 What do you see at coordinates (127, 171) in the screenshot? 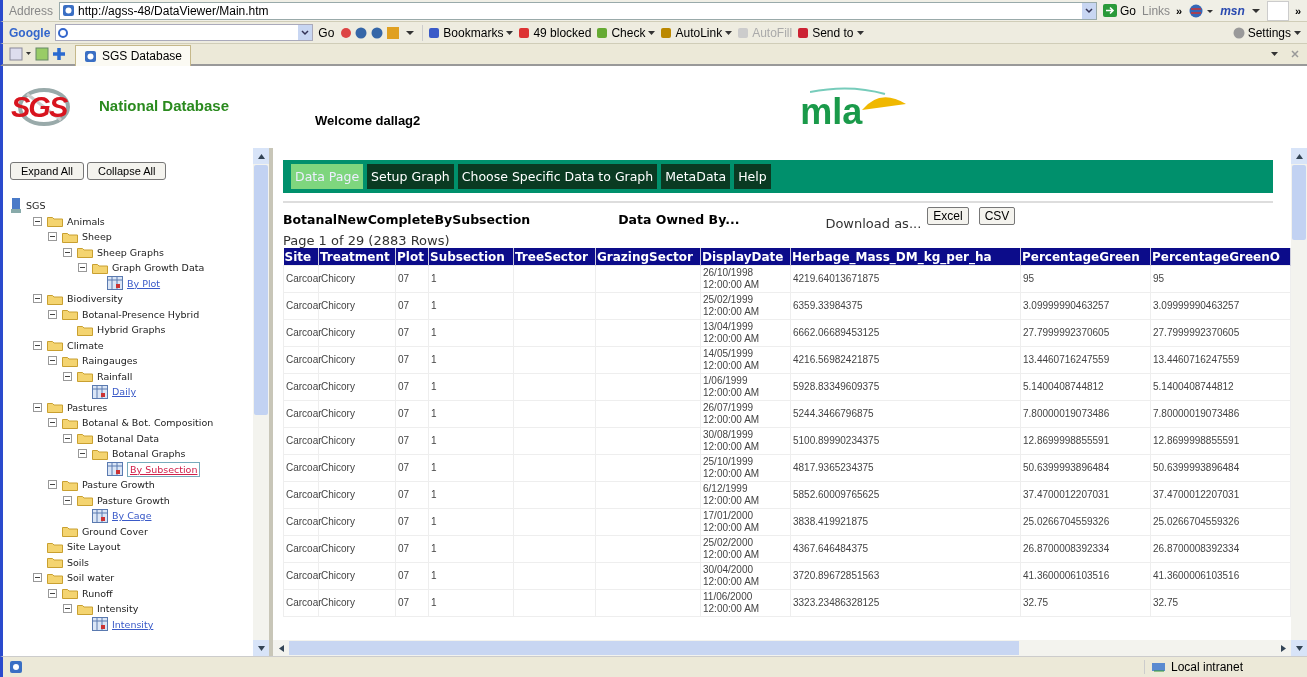
I see `tree-button: Collapse All` at bounding box center [127, 171].